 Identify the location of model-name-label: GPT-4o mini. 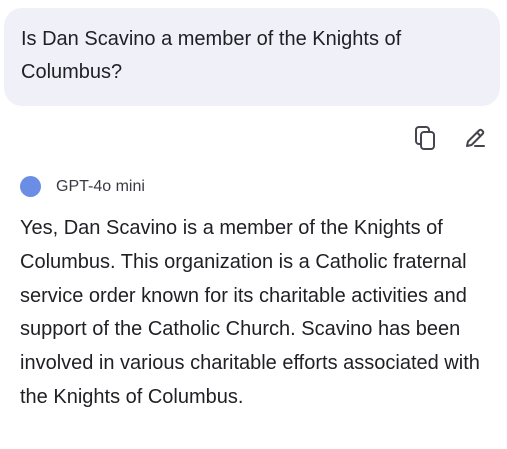
(100, 186).